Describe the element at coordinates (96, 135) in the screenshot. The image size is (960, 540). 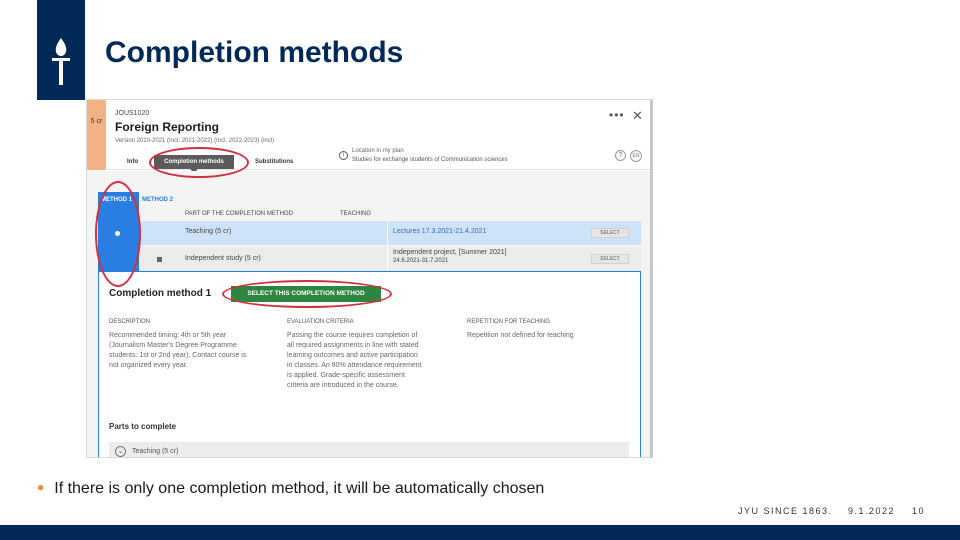
I see `credit-strip: 5 cr` at that location.